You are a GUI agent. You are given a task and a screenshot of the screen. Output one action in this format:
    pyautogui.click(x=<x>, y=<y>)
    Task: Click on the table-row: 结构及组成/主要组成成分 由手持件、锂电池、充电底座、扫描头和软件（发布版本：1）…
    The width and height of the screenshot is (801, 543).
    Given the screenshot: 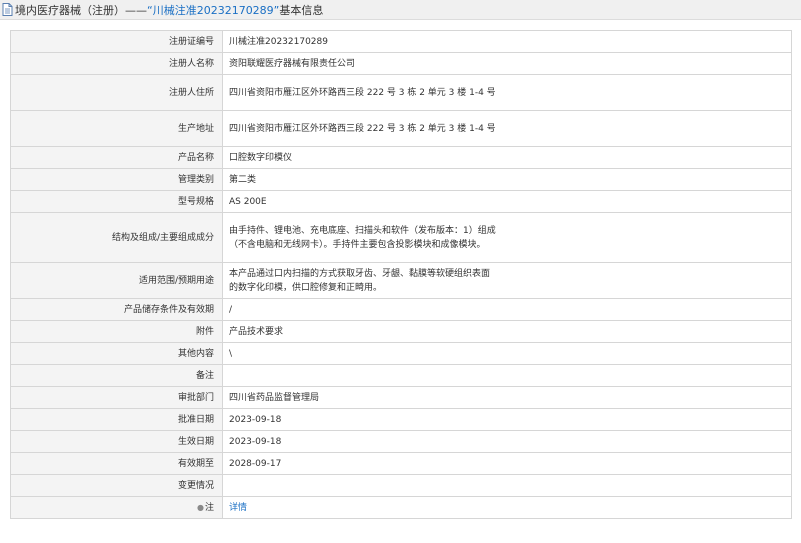 What is the action you would take?
    pyautogui.click(x=401, y=237)
    